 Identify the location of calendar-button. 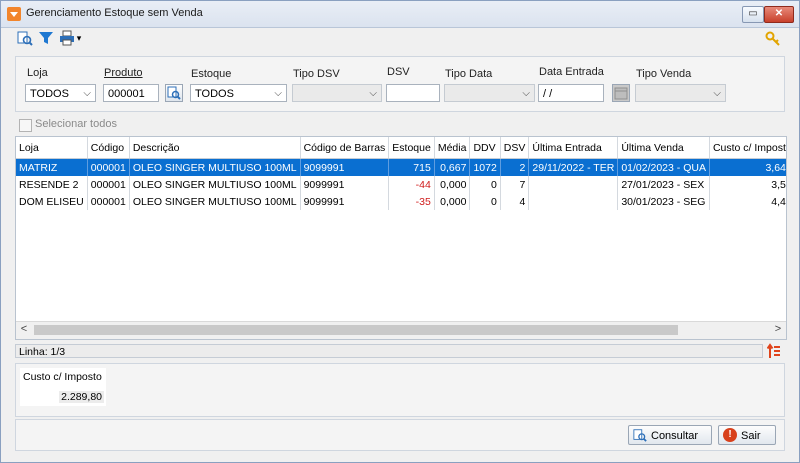
(621, 93).